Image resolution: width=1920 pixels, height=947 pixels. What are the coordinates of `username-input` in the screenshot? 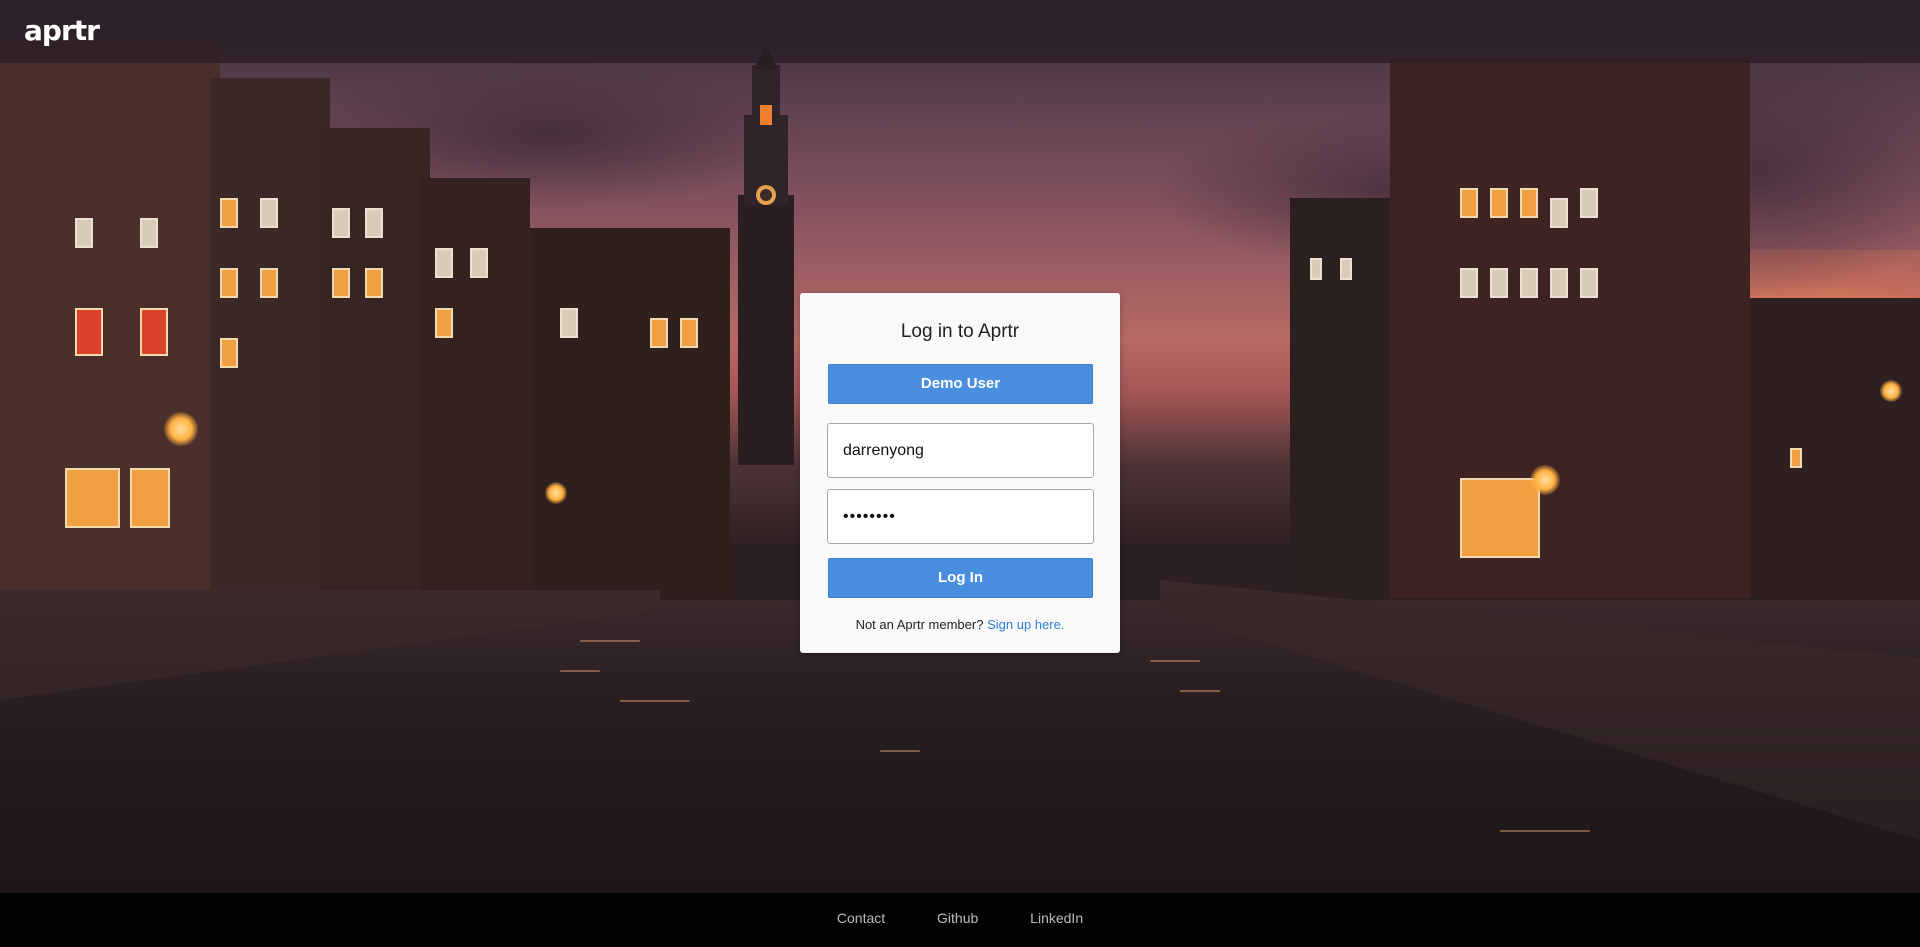 It's located at (960, 450).